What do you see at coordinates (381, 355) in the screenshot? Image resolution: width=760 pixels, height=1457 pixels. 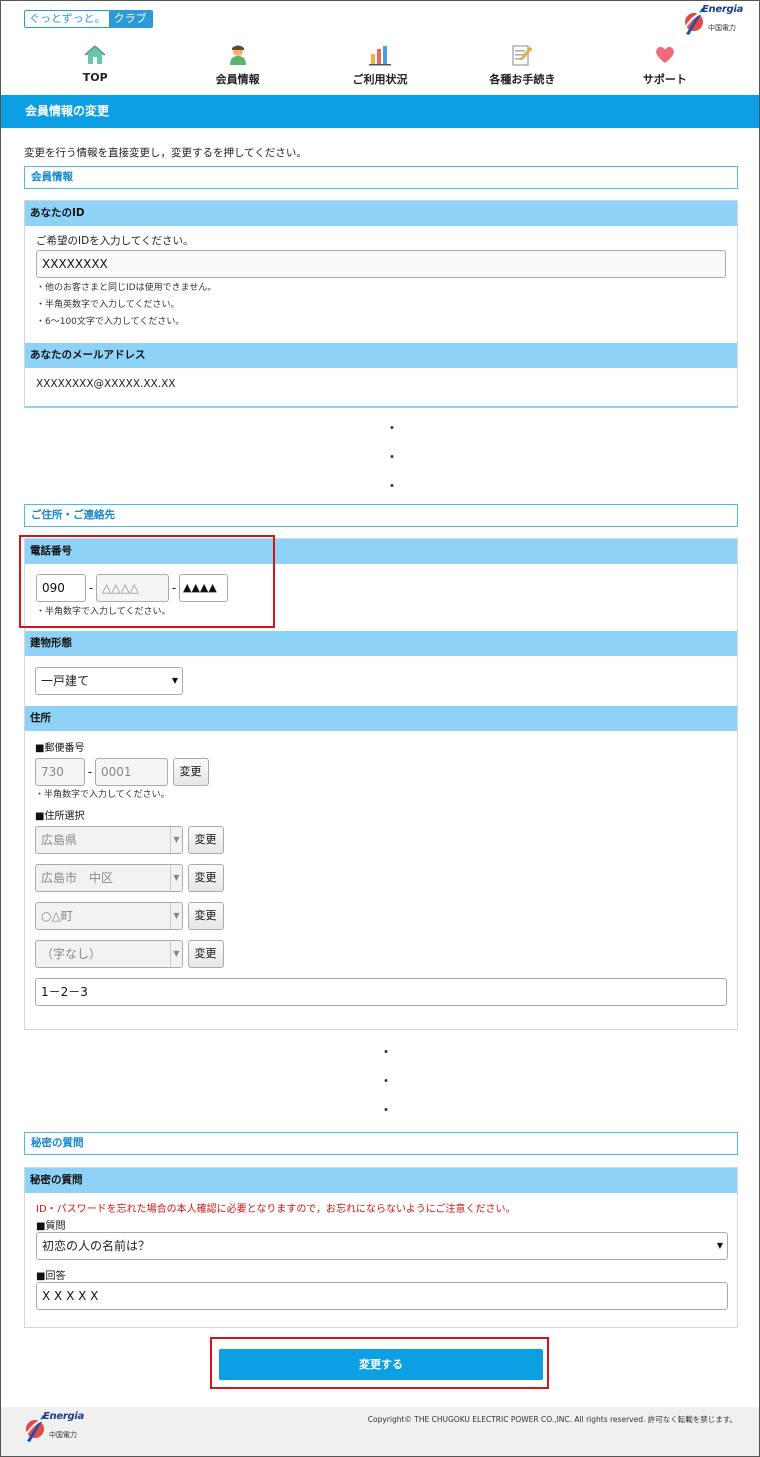 I see `email-heading: あなたのメールアドレス` at bounding box center [381, 355].